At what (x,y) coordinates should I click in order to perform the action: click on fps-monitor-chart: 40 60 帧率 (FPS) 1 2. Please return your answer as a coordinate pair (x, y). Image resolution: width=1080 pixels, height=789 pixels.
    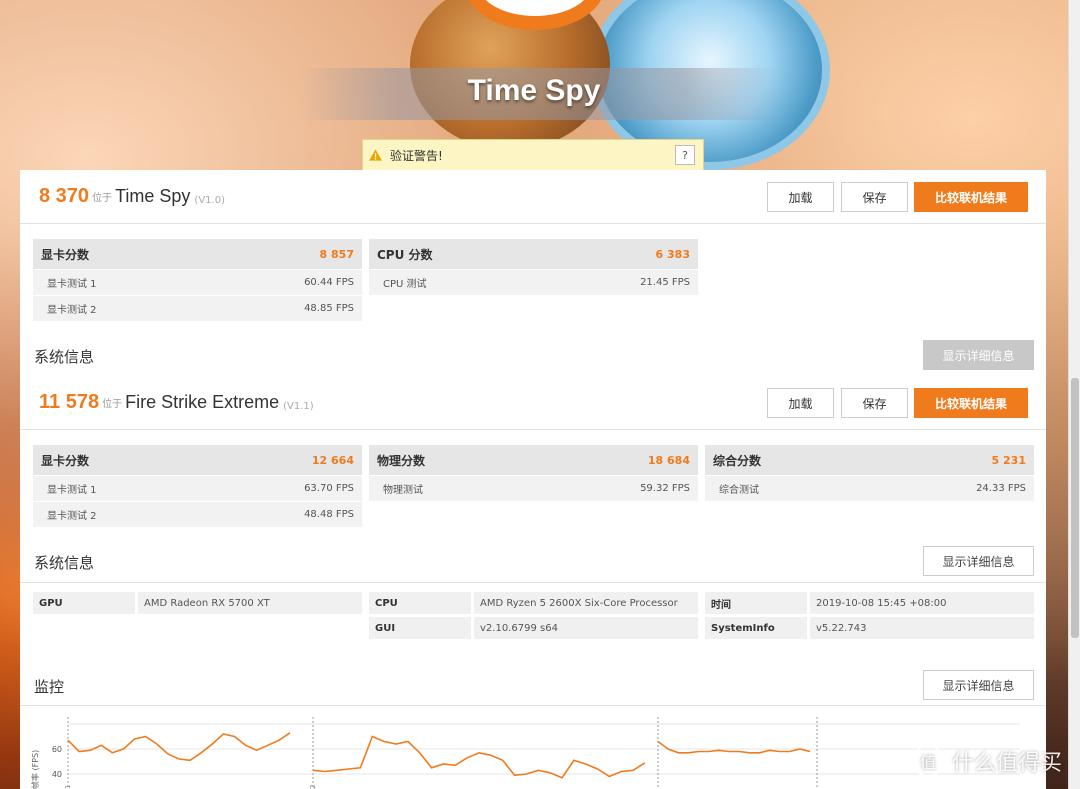
    Looking at the image, I should click on (525, 753).